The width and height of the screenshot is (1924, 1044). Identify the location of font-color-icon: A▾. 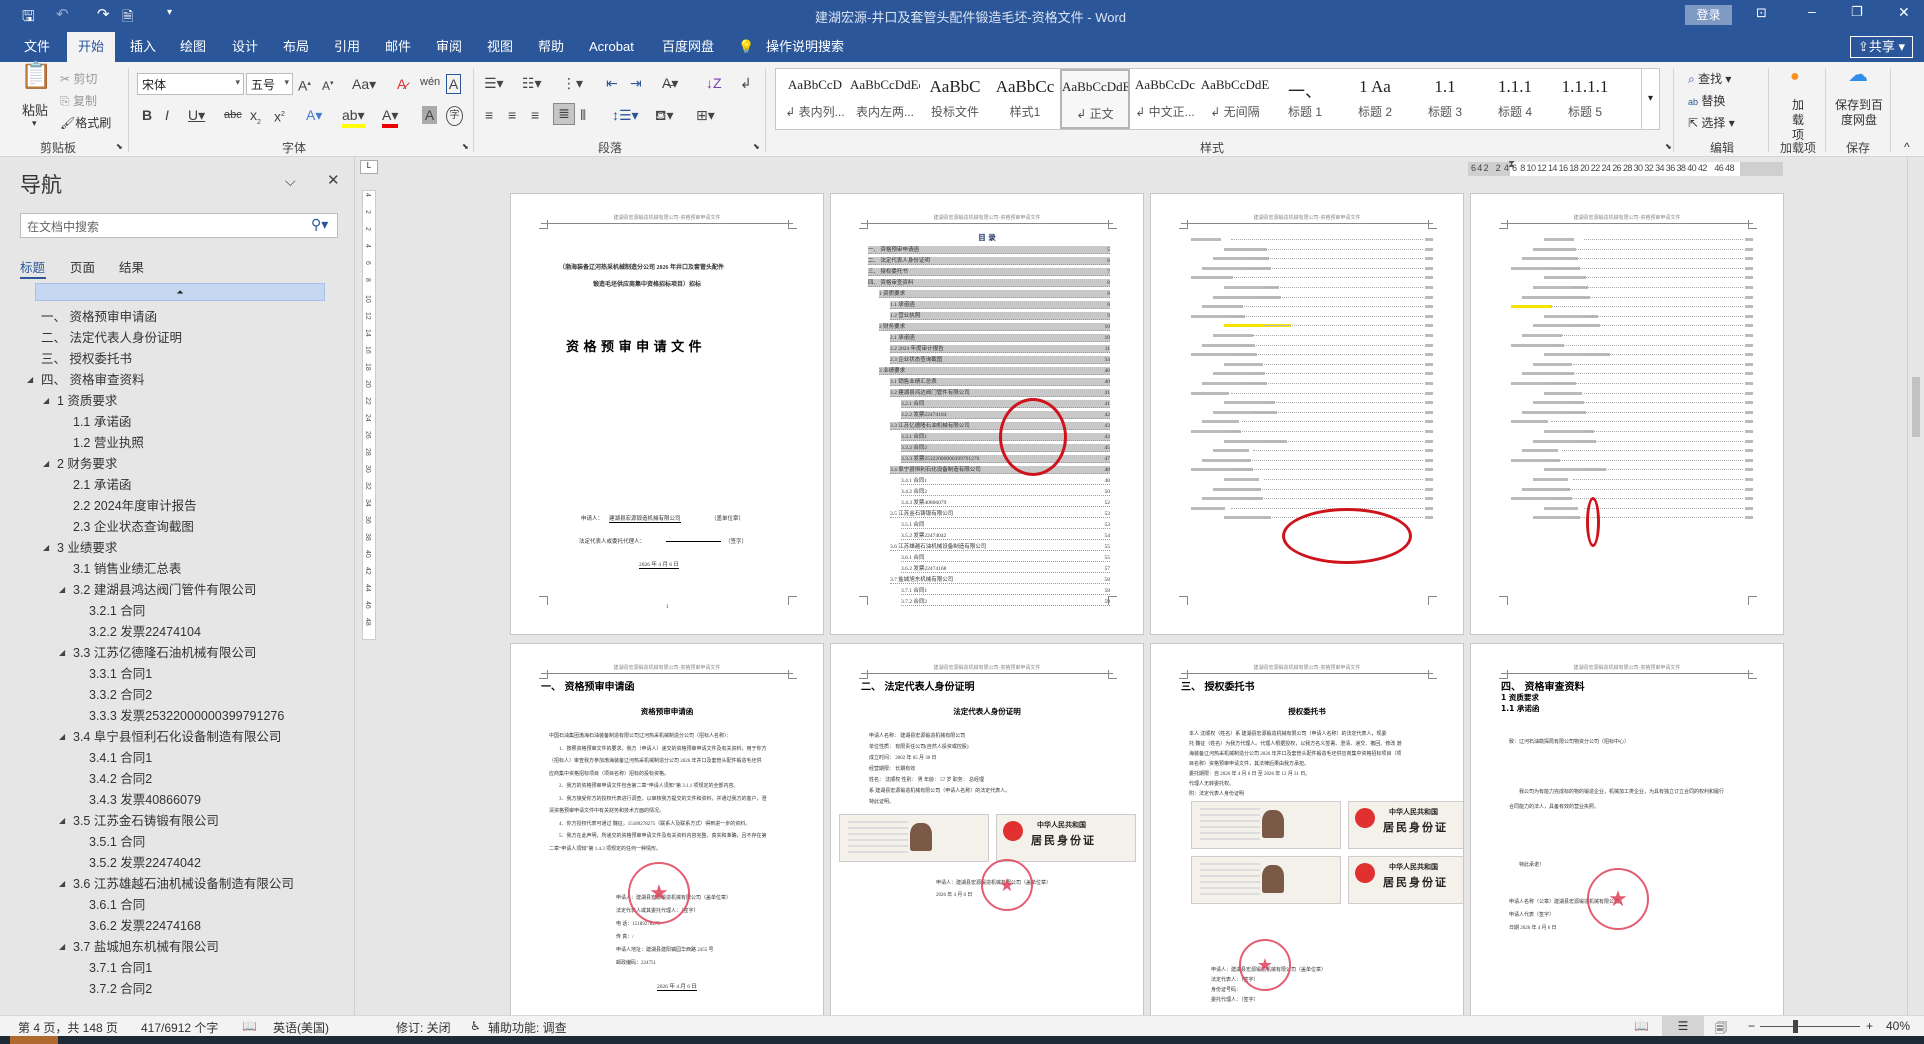
(390, 117).